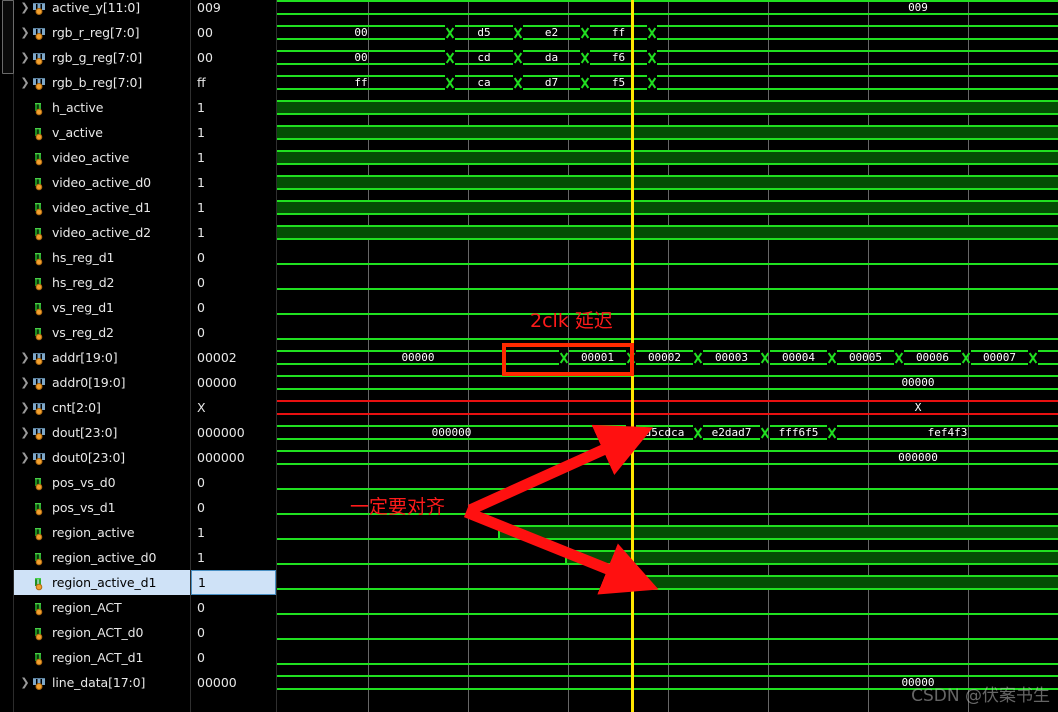 This screenshot has width=1058, height=712. What do you see at coordinates (398, 507) in the screenshot?
I see `annotation-text: 一定要对齐` at bounding box center [398, 507].